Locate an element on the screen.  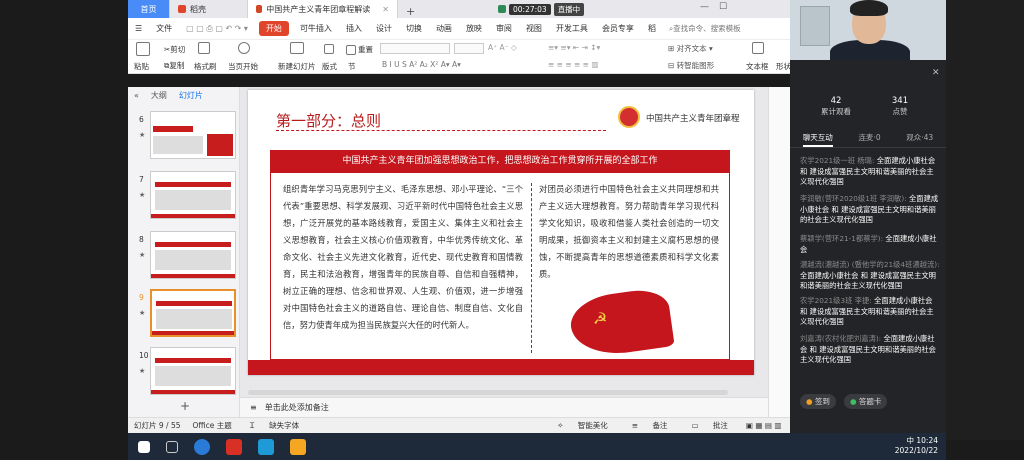
from-current-button: 当页开始 is located at coordinates (243, 66).